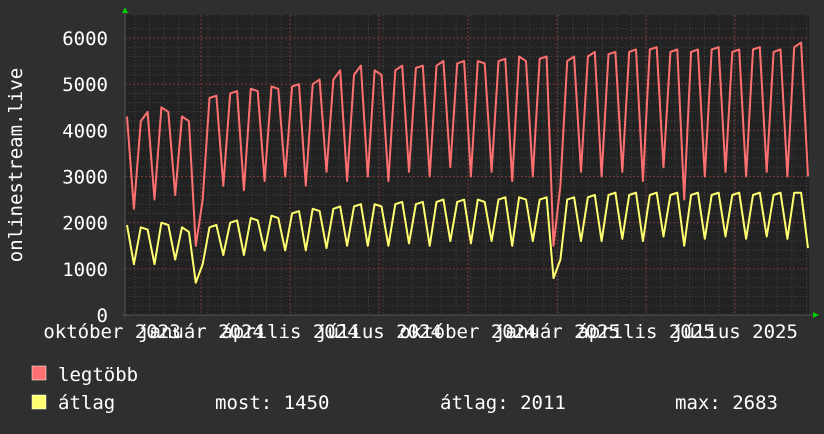 Image resolution: width=824 pixels, height=434 pixels. I want to click on legend-swatch-avg, so click(39, 402).